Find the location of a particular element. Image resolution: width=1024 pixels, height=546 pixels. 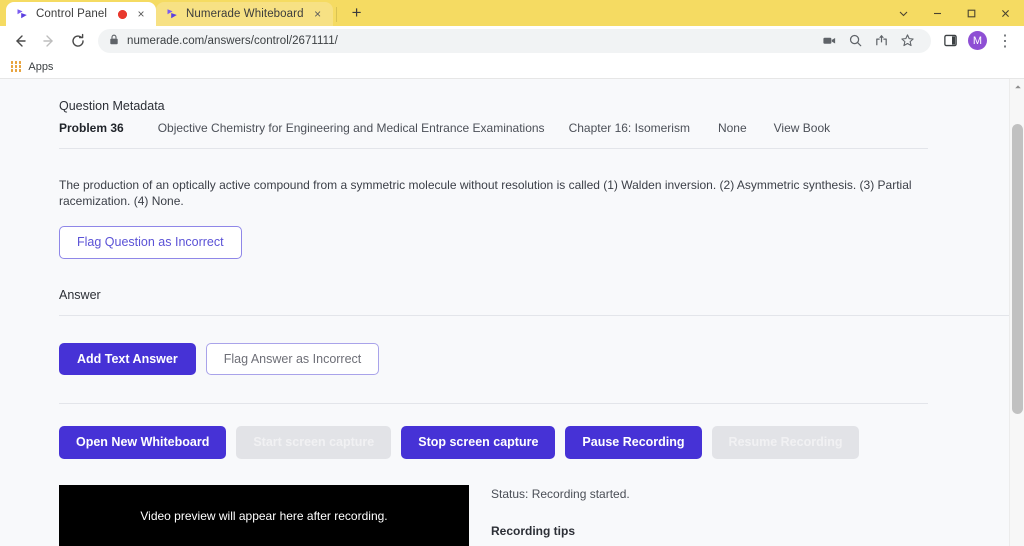

browser-menu-icon: ⋮ is located at coordinates (1005, 41).